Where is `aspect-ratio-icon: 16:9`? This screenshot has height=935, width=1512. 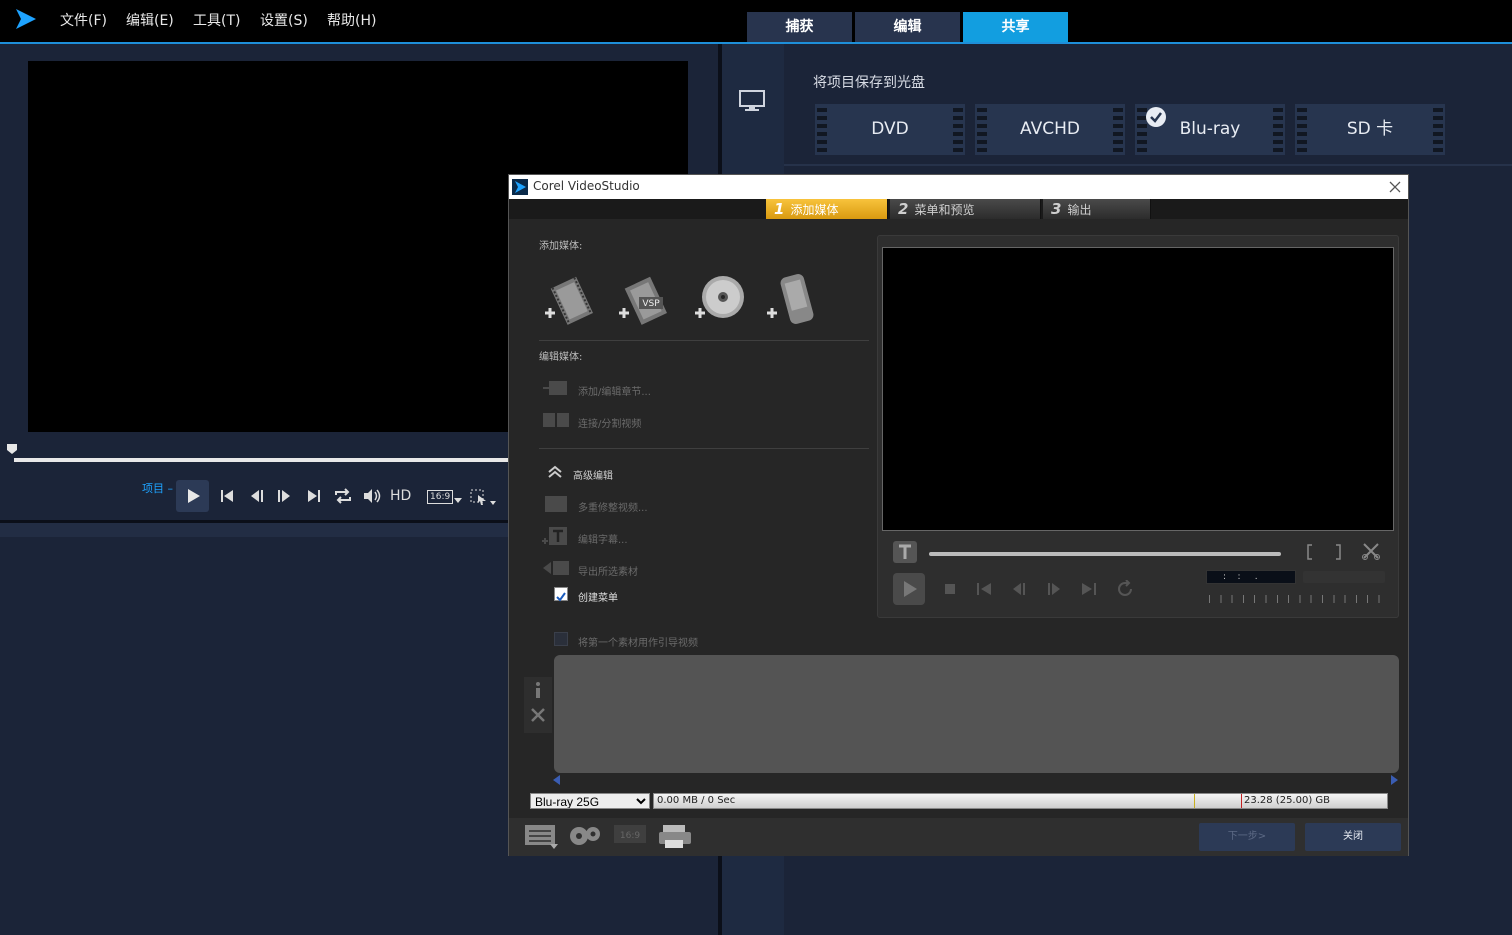 aspect-ratio-icon: 16:9 is located at coordinates (630, 834).